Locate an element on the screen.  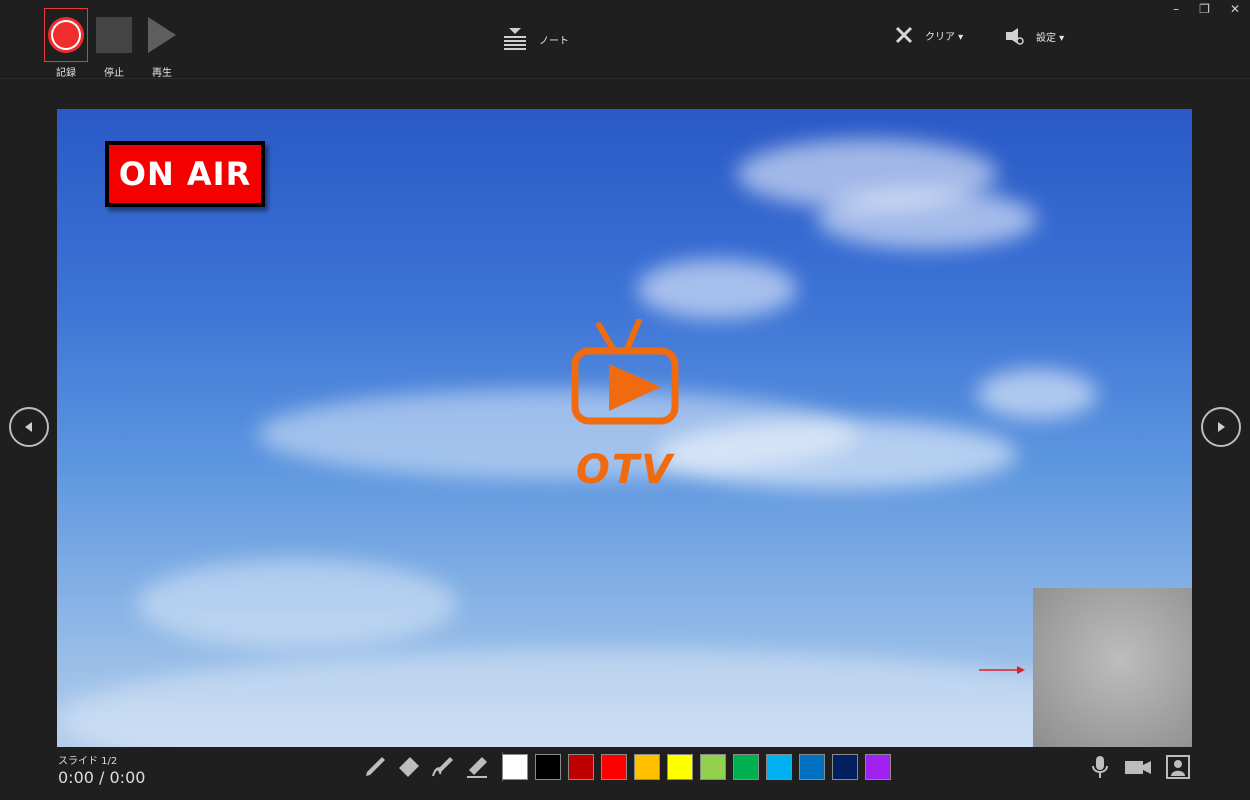
on-air-sign: ON AIR is located at coordinates (185, 174).